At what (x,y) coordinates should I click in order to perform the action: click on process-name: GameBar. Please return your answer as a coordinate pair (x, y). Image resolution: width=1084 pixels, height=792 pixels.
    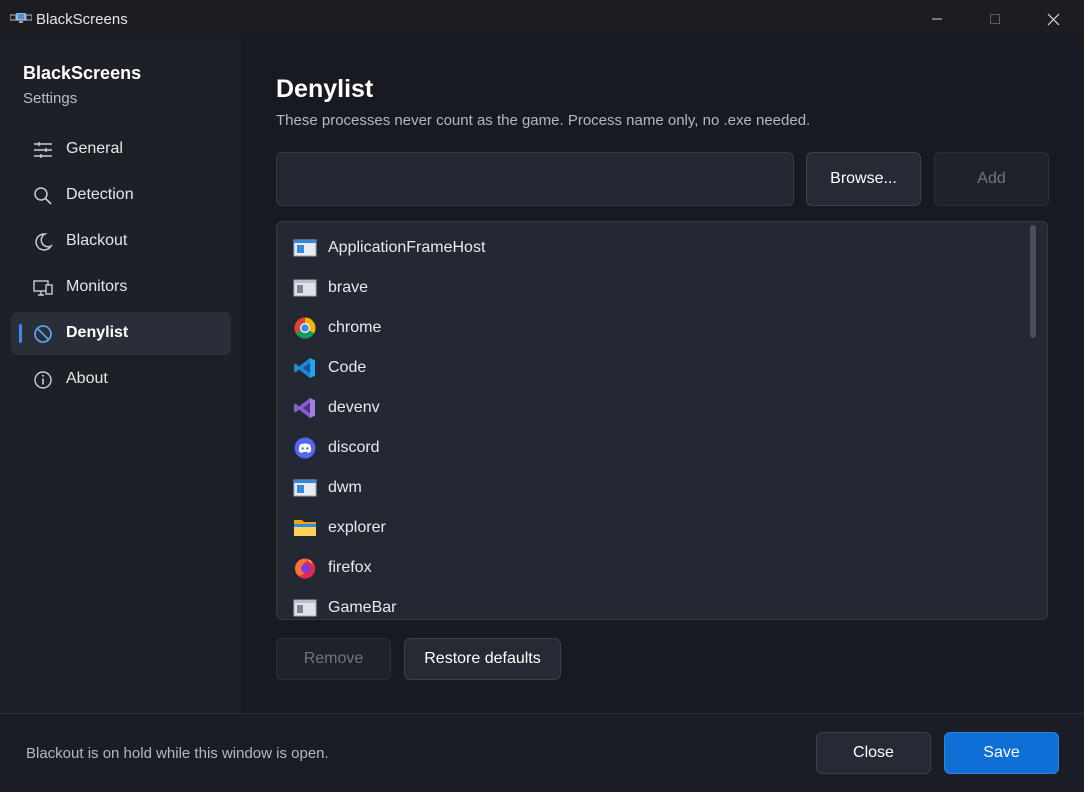
    Looking at the image, I should click on (362, 607).